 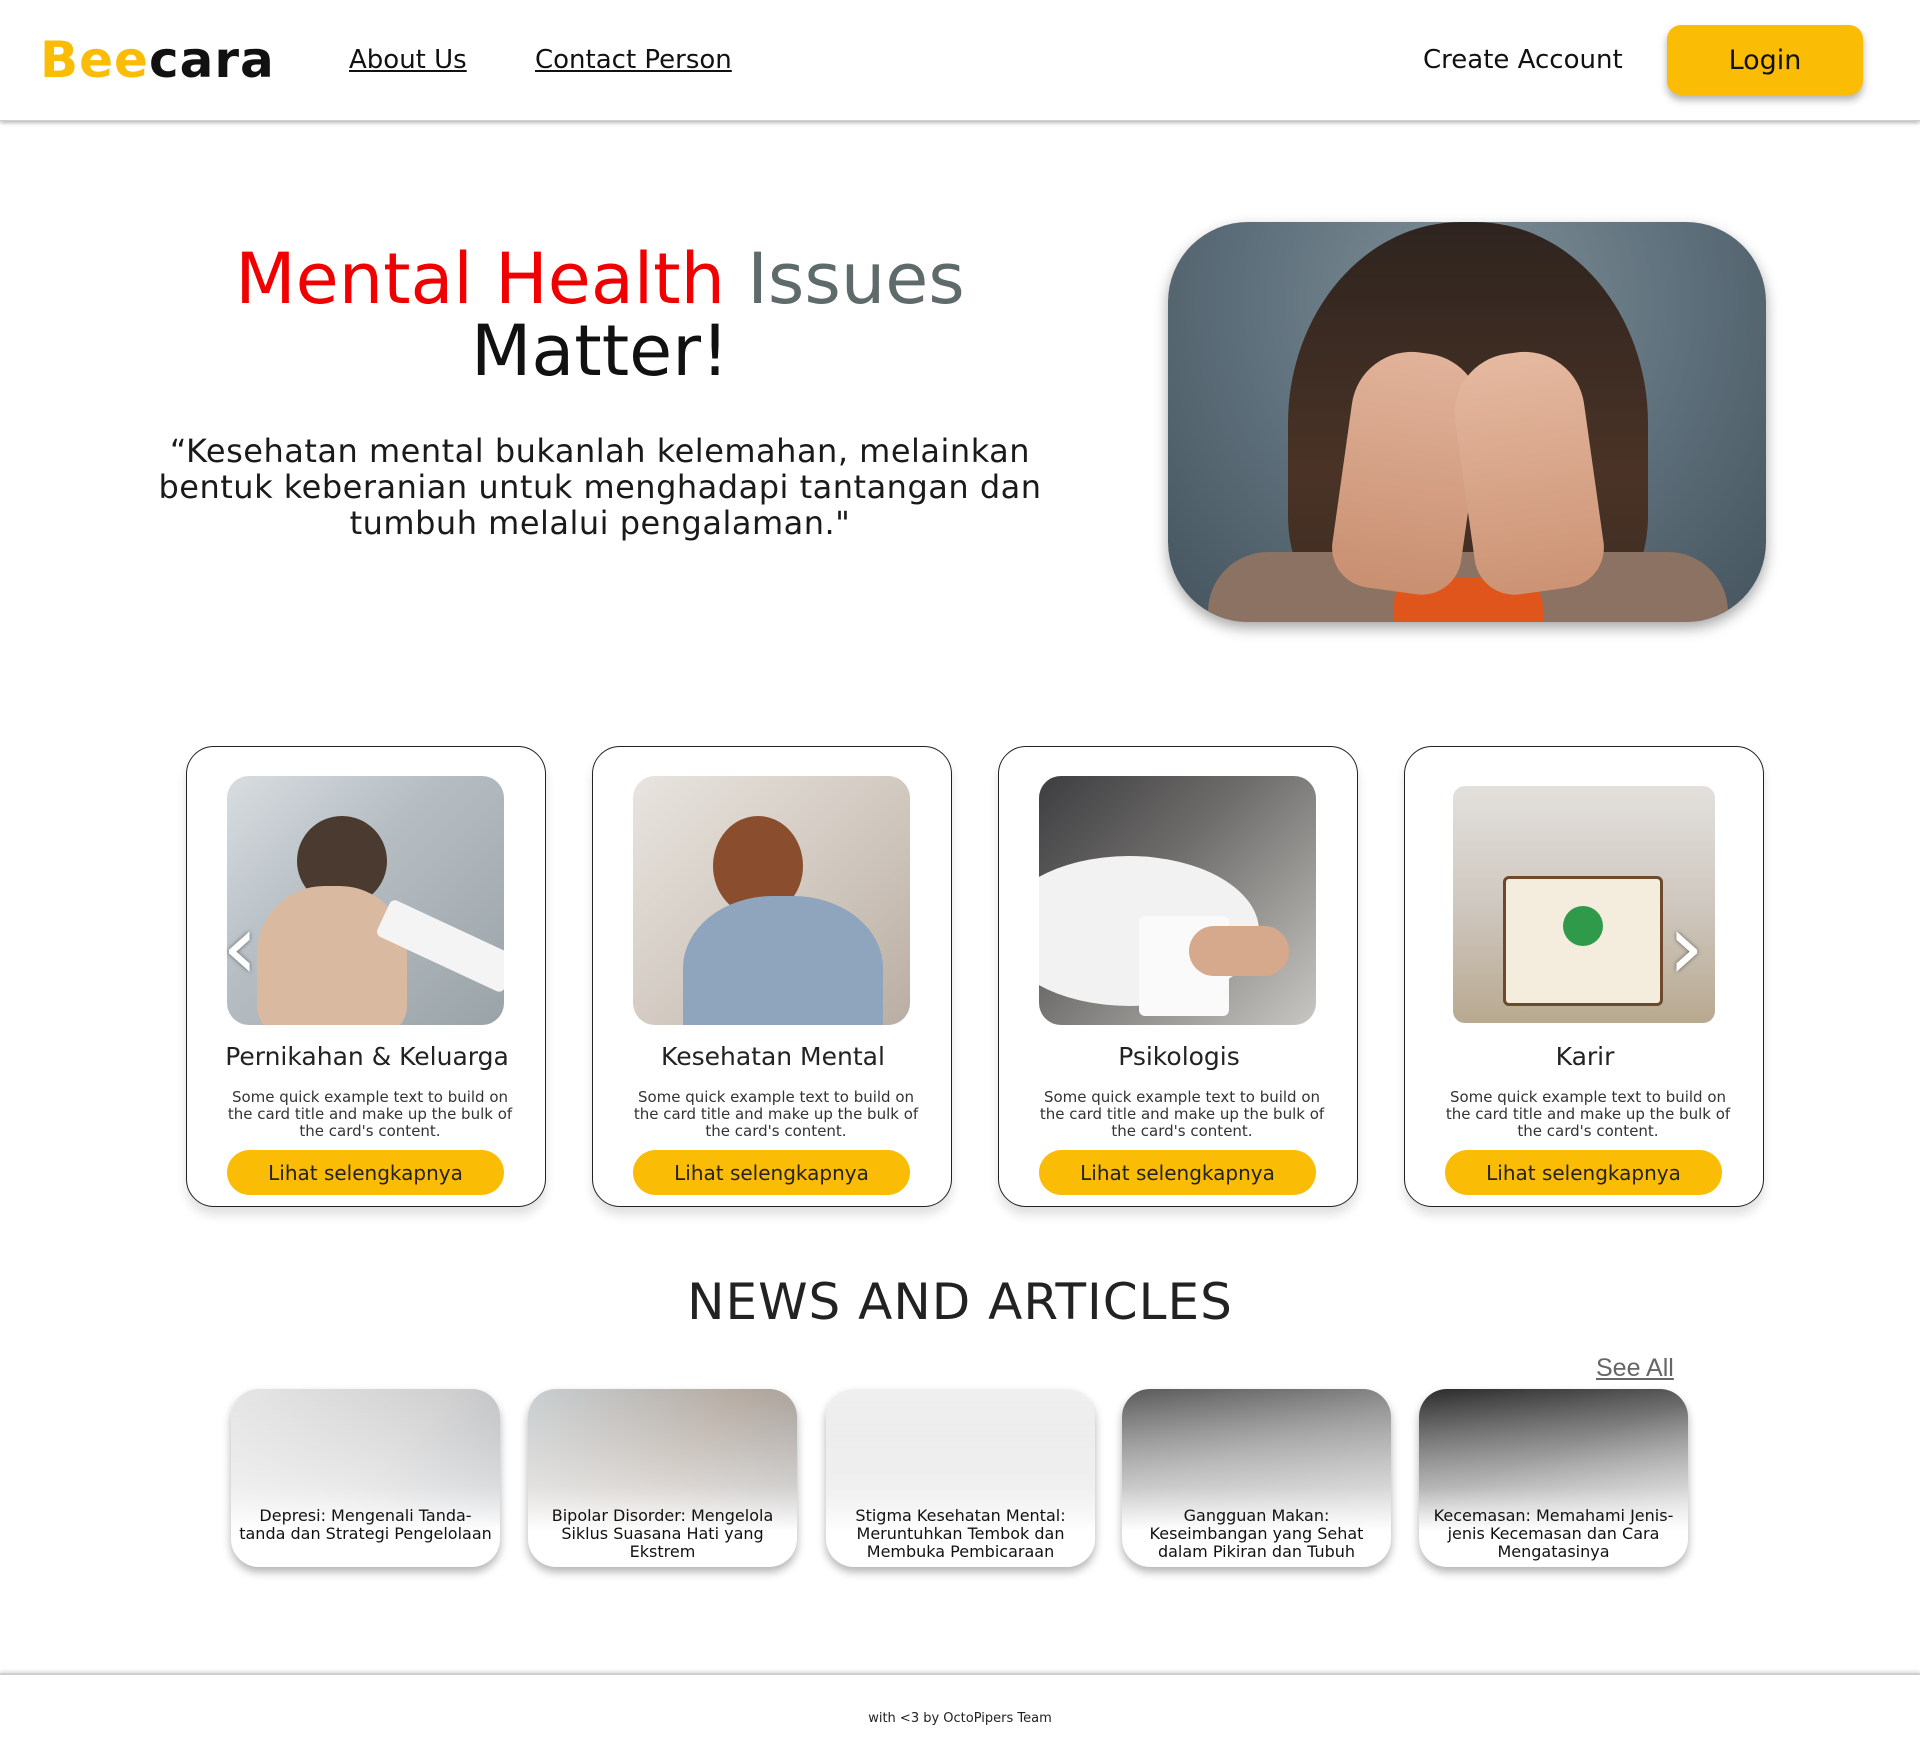 I want to click on nav-about-us: About Us, so click(x=408, y=60).